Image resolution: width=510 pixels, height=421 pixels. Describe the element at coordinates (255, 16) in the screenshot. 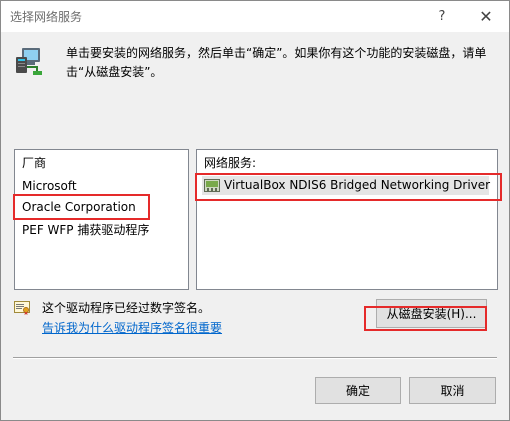

I see `title-bar: 选择网络服务 ? ✕` at that location.